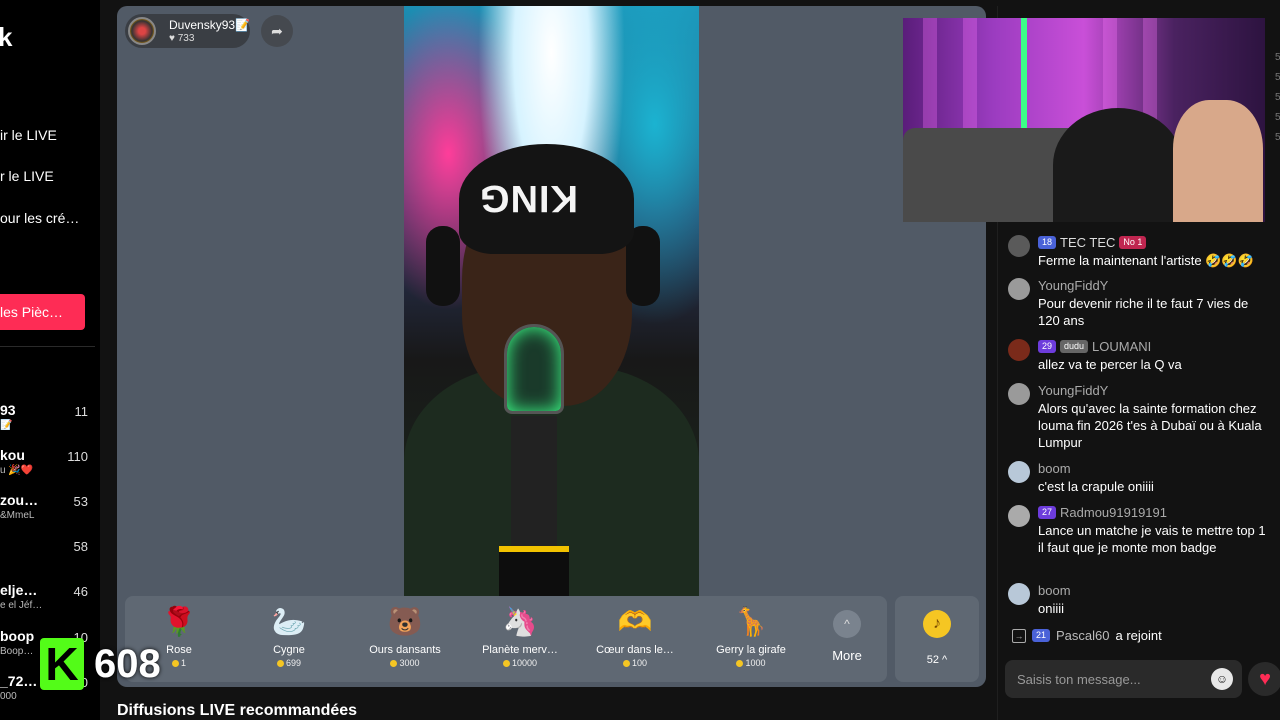 This screenshot has height=720, width=1280. I want to click on top-viewer-item: elje… e el Jéf… 46, so click(50, 602).